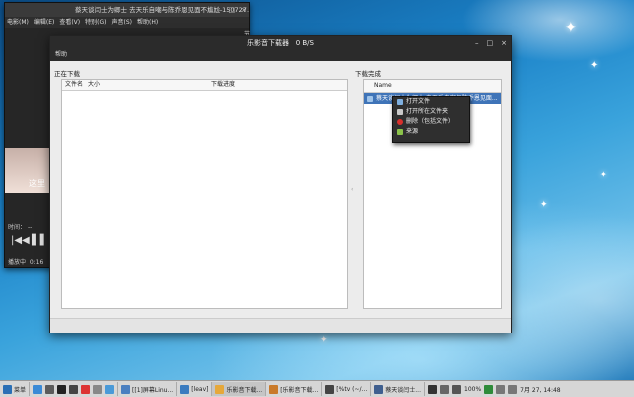 This screenshot has height=397, width=634. What do you see at coordinates (61, 54) in the screenshot?
I see `menu-help: 帮助` at bounding box center [61, 54].